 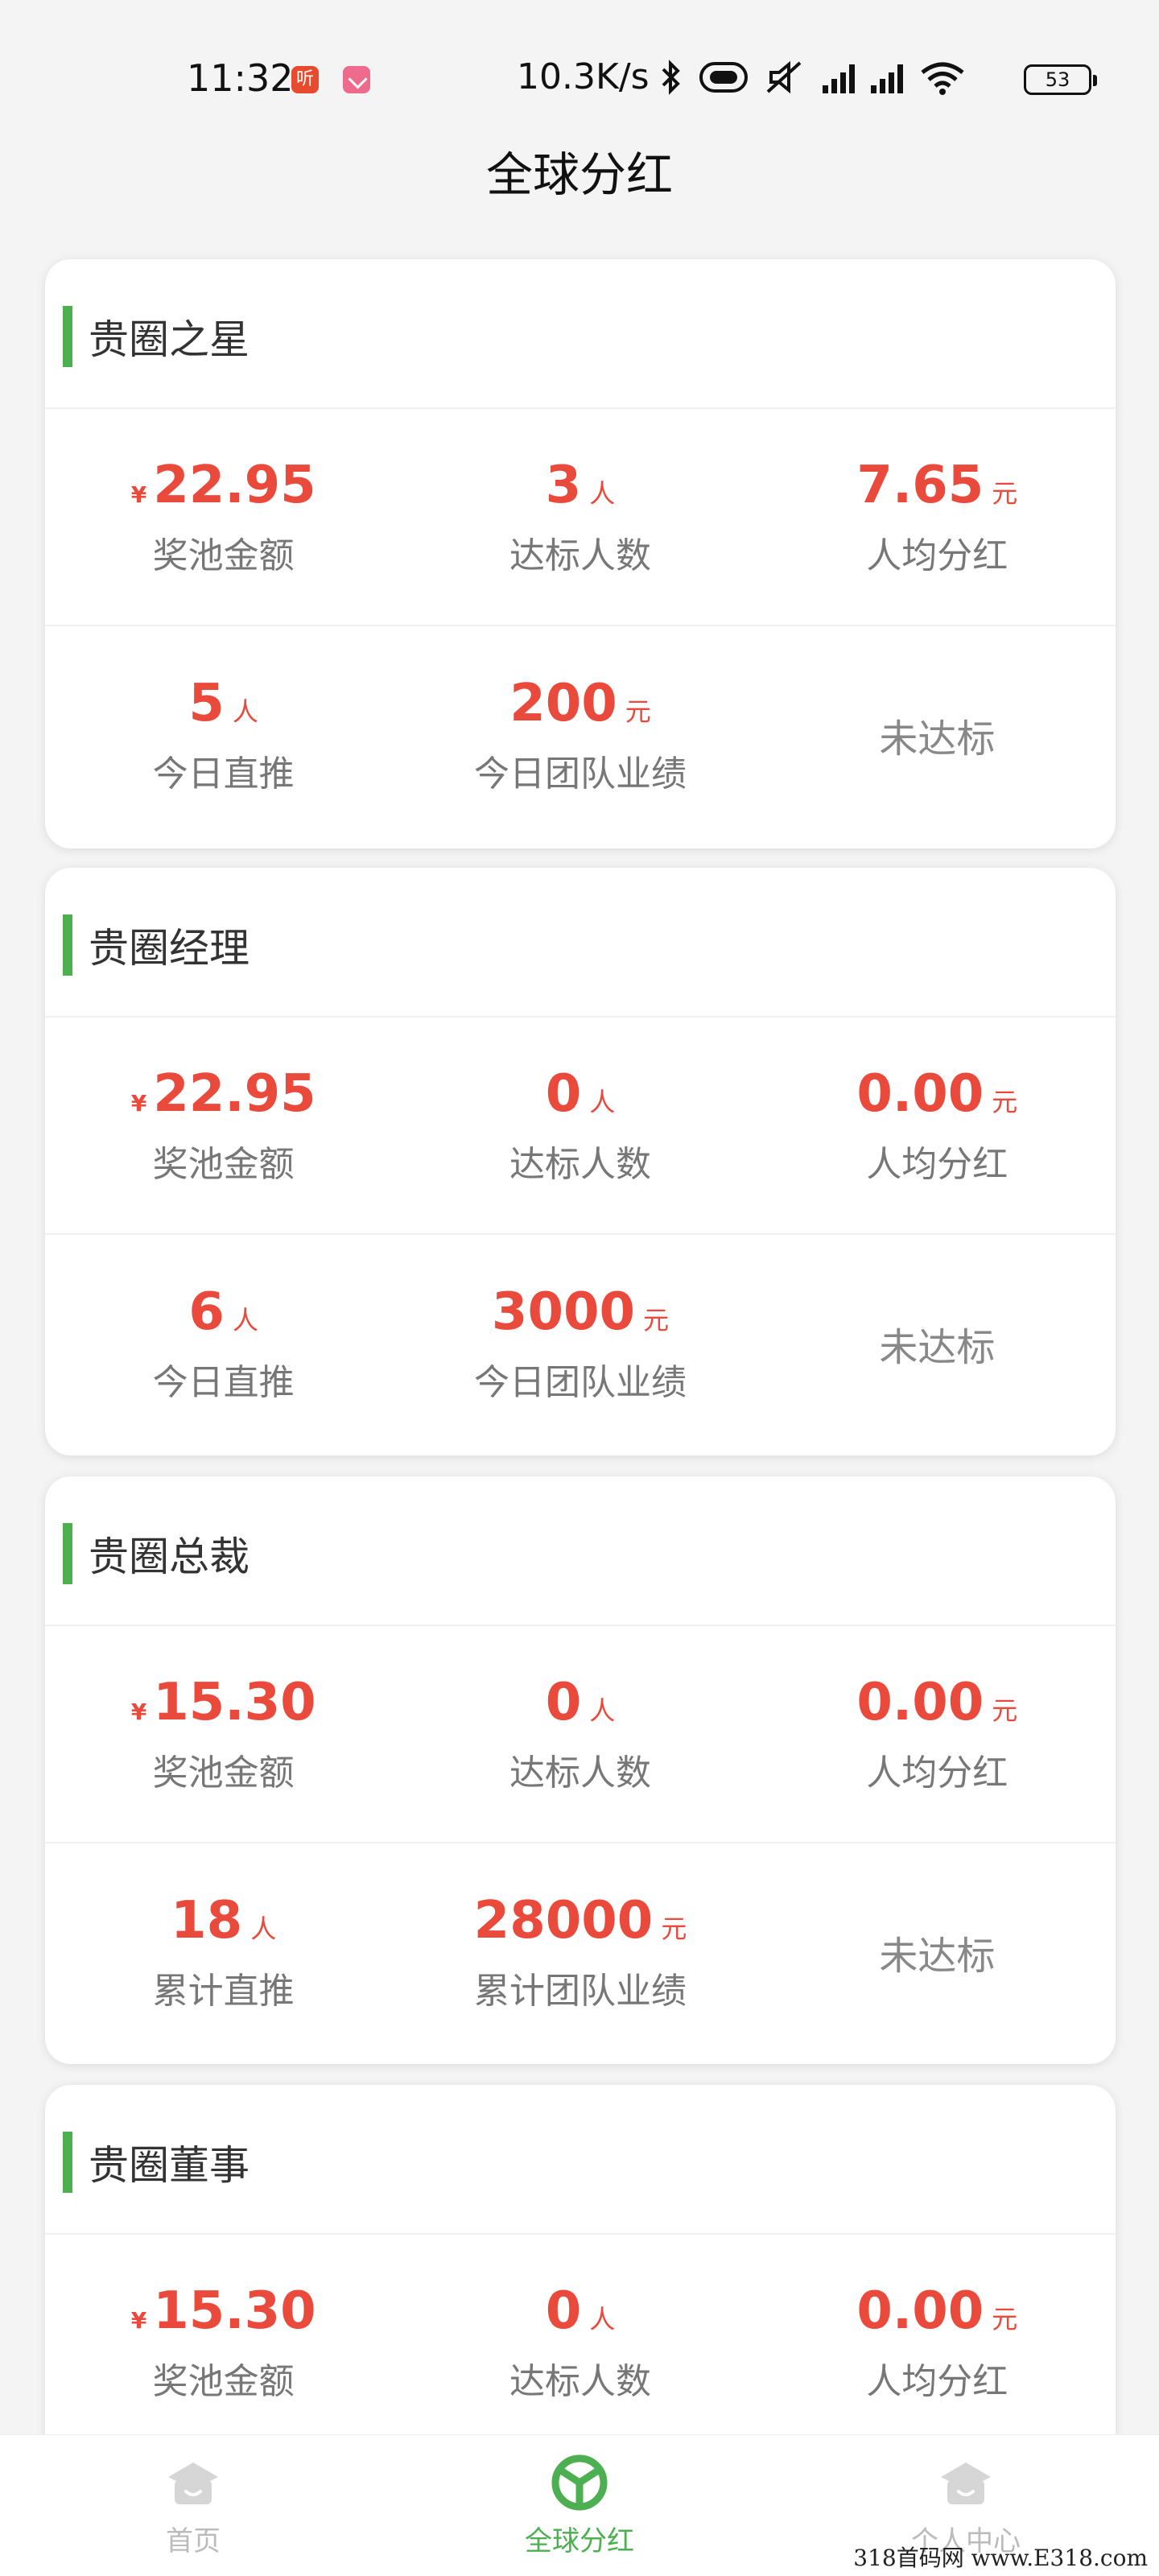 I want to click on team-performance-value: 200, so click(x=563, y=703).